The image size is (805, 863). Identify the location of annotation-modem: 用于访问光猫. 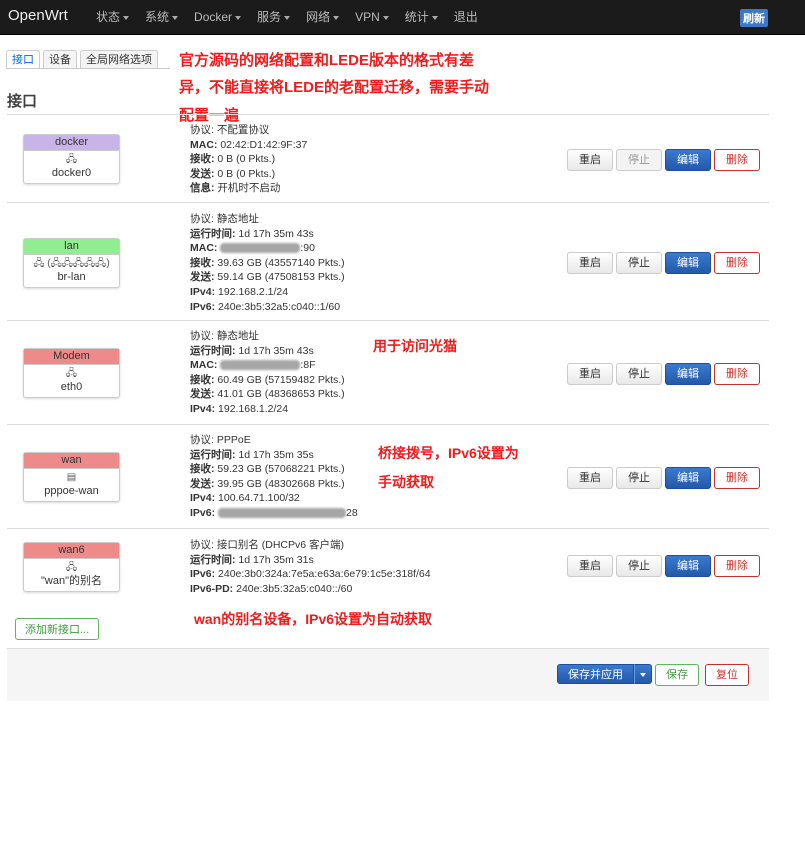
(415, 346).